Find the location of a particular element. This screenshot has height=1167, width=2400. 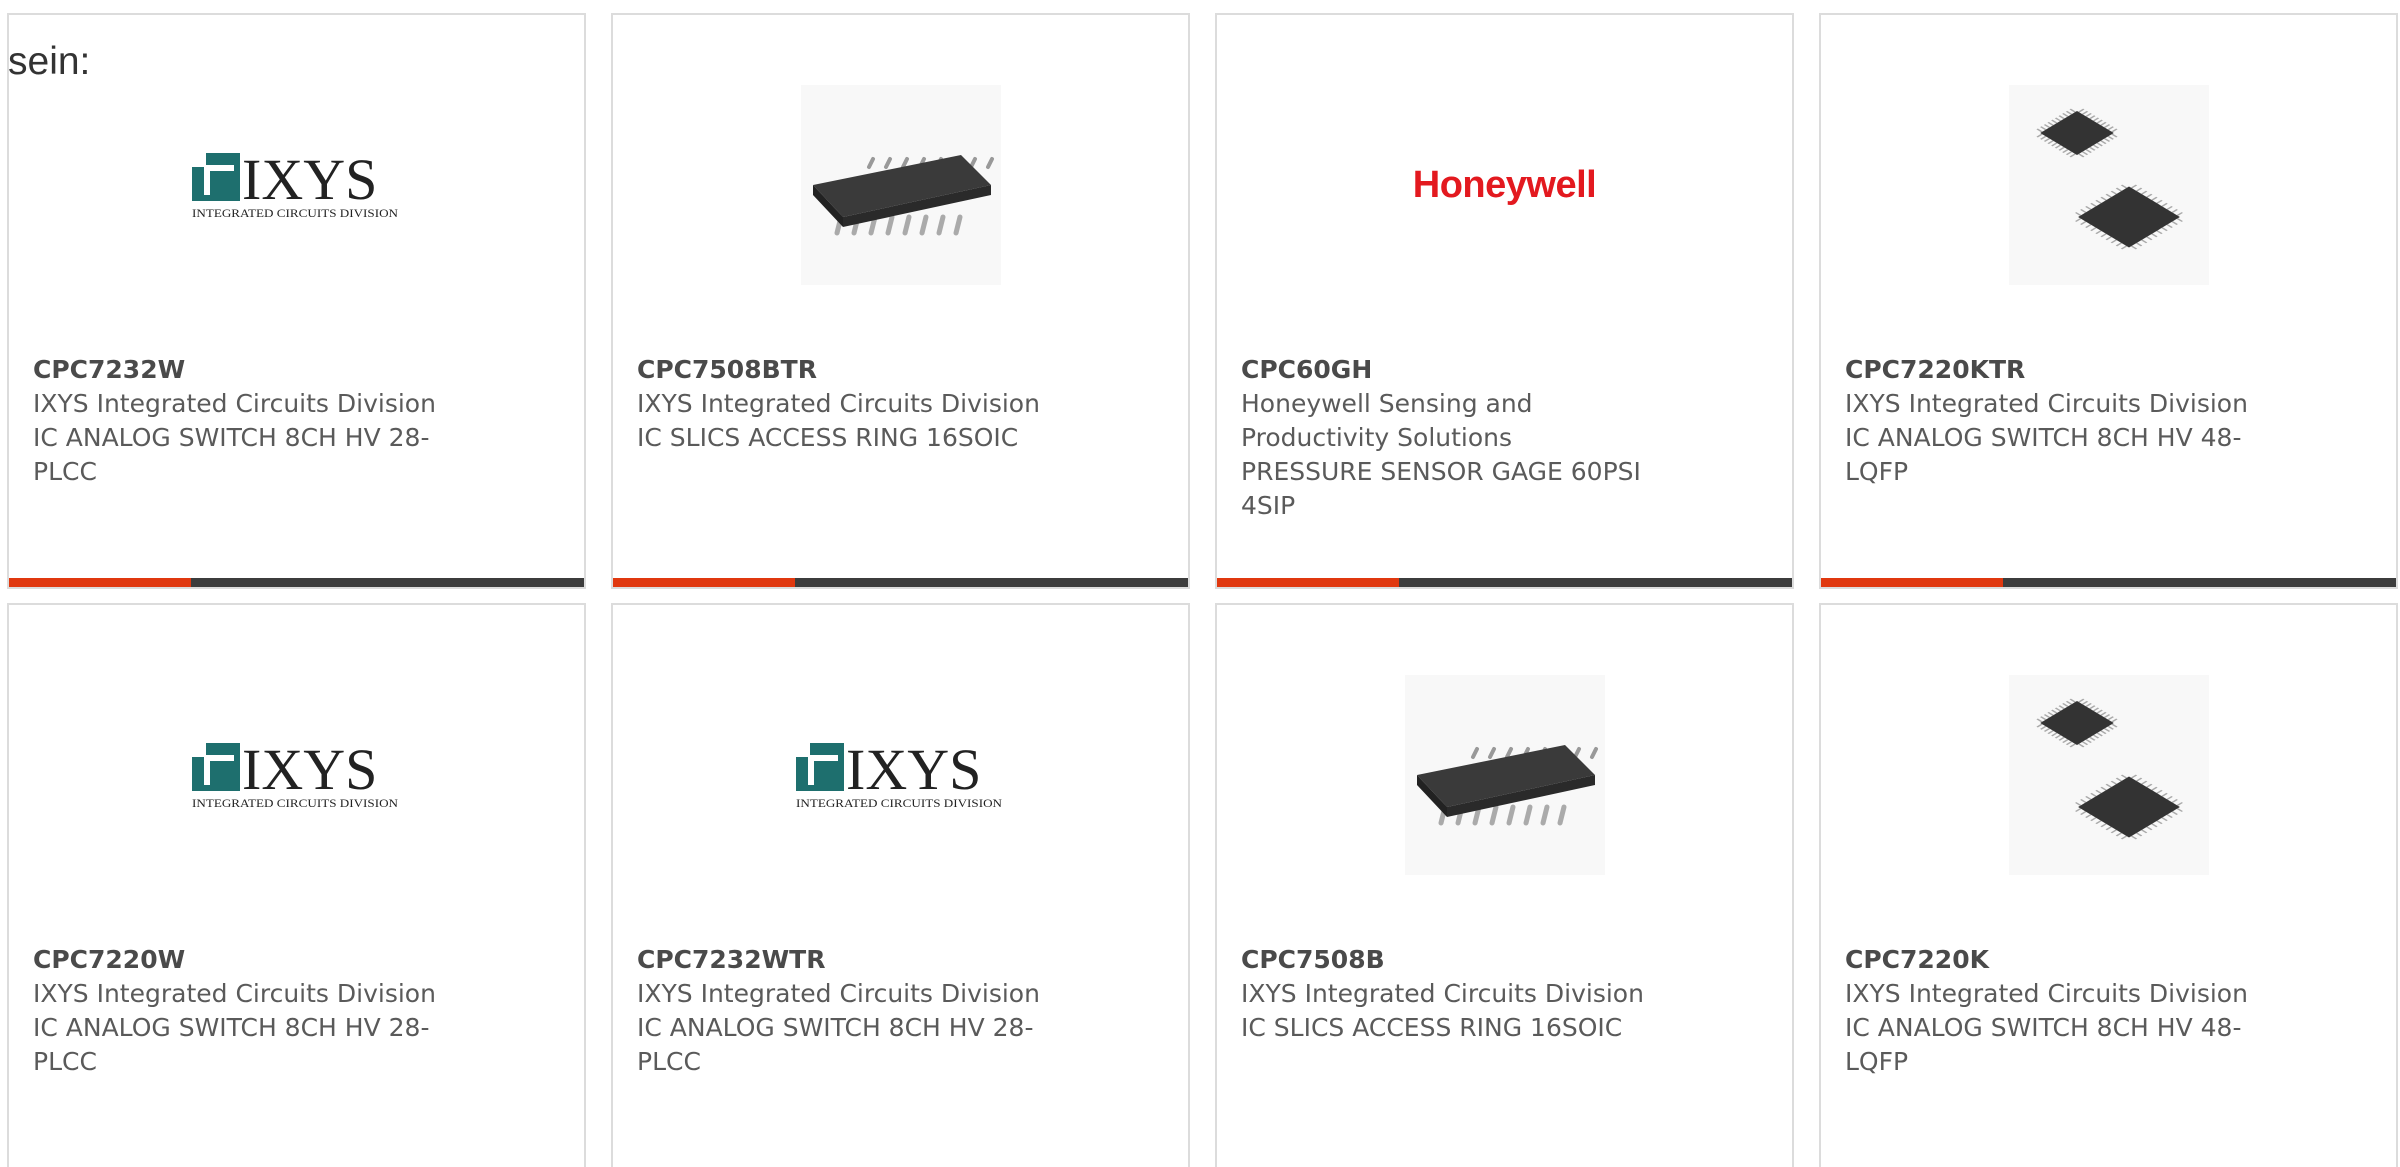

part-number: CPC7508B is located at coordinates (1456, 960).